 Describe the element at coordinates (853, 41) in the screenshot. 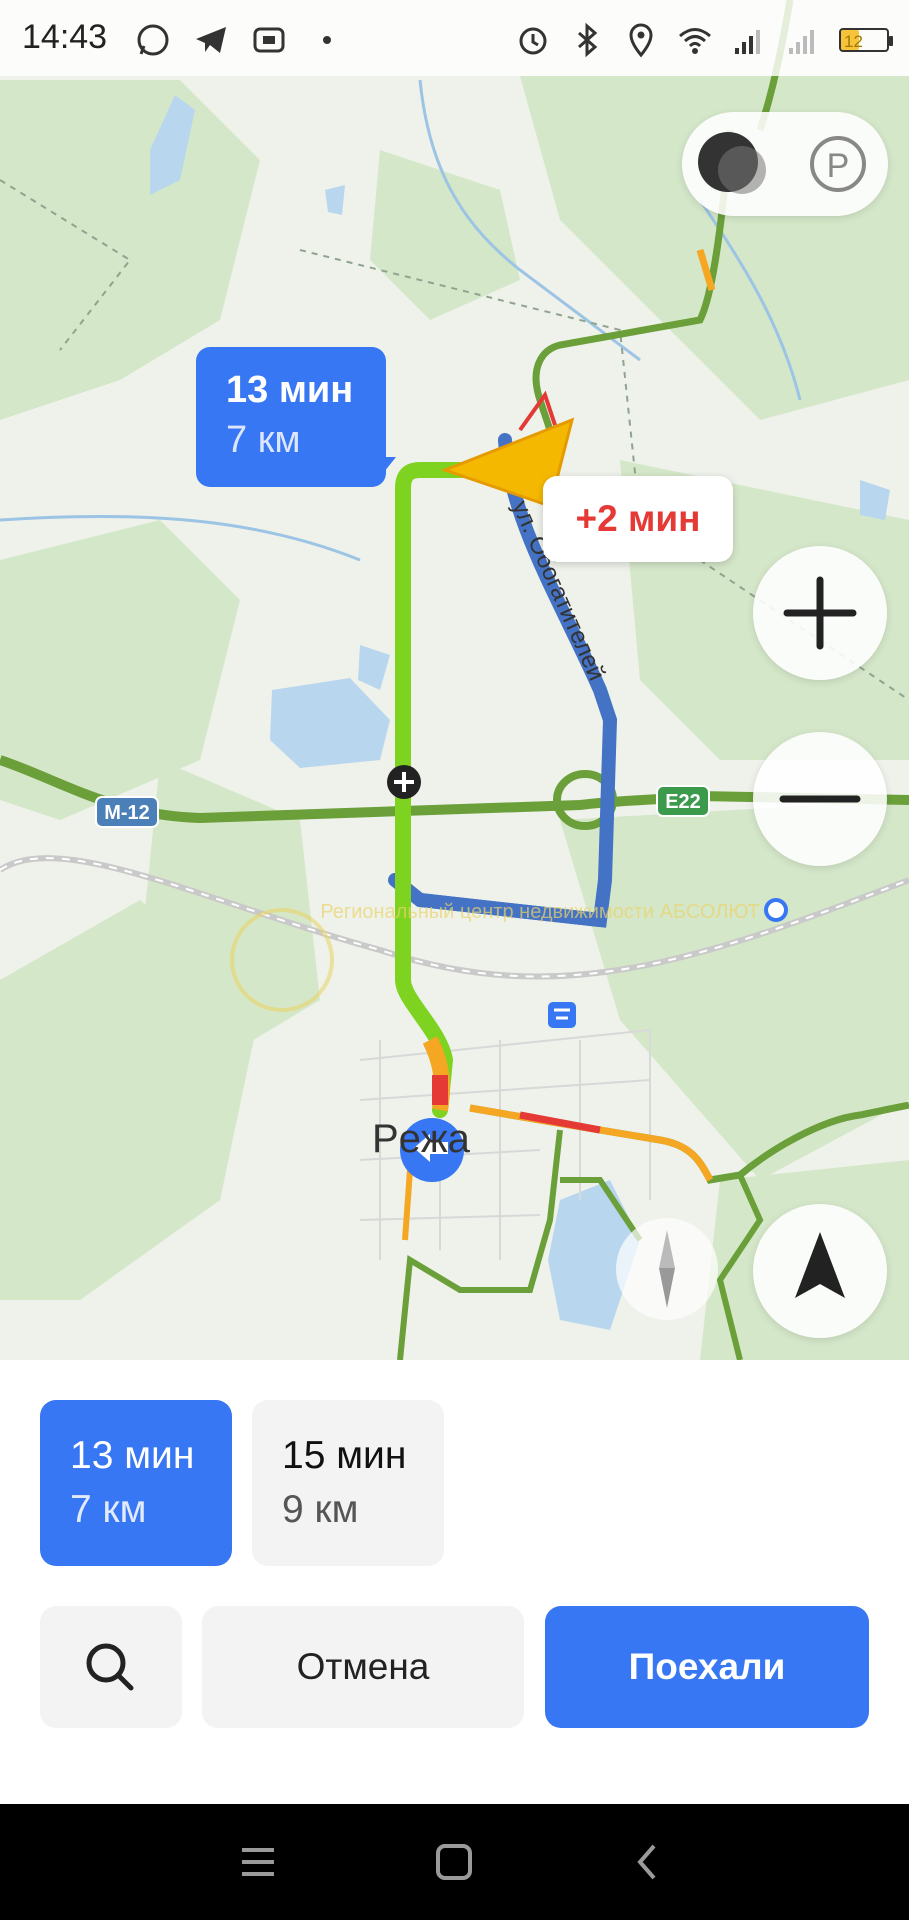

I see `battery-level: 12` at that location.